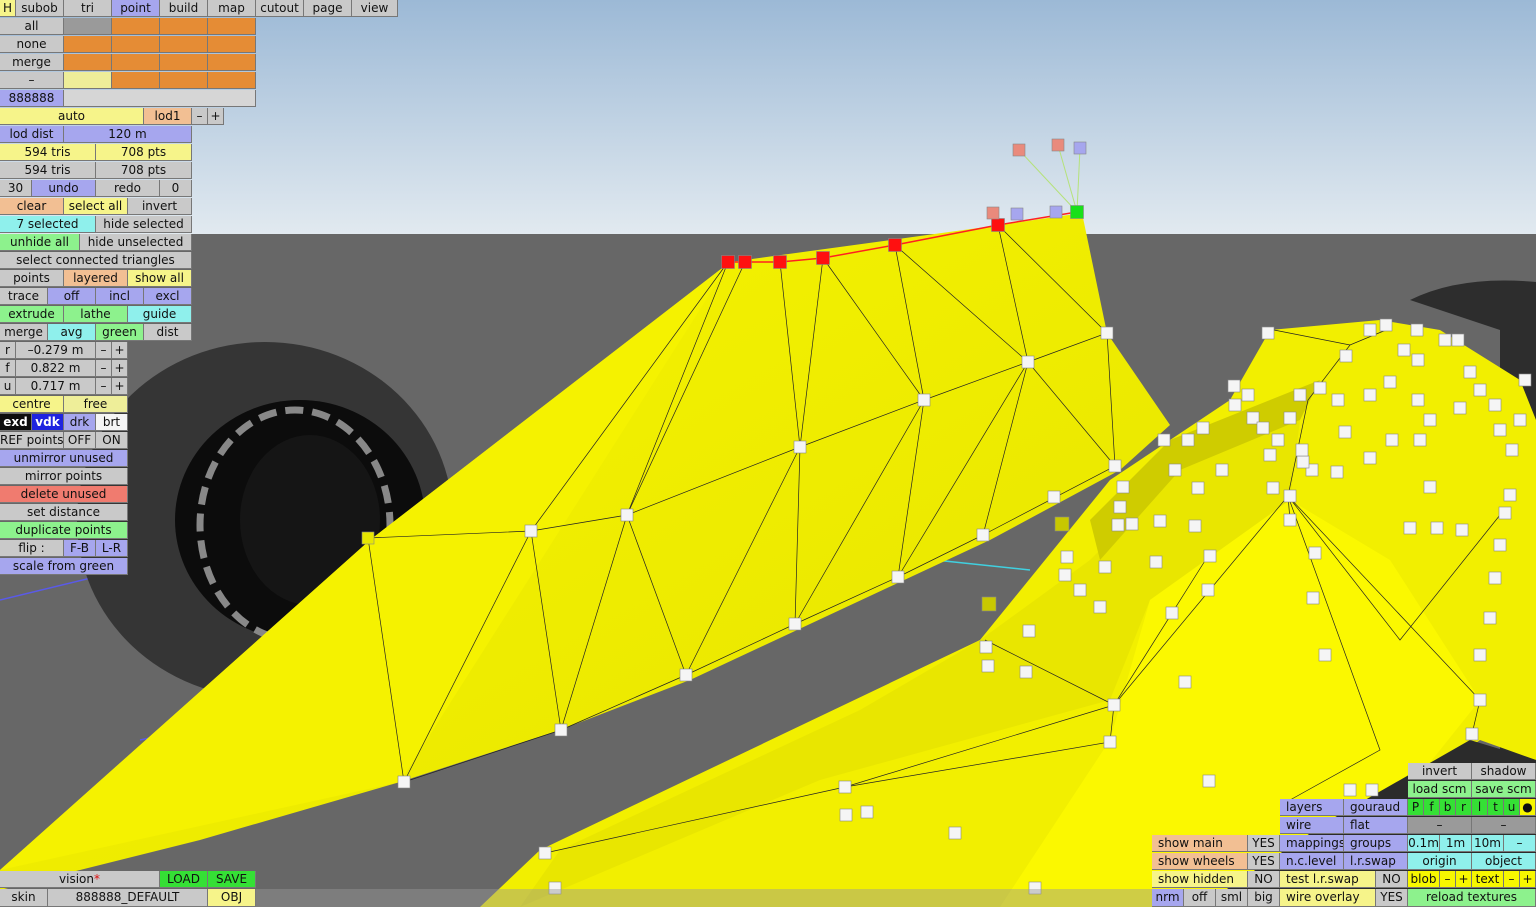 The image size is (1536, 907). What do you see at coordinates (1456, 843) in the screenshot?
I see `grid-1m-button: 1m` at bounding box center [1456, 843].